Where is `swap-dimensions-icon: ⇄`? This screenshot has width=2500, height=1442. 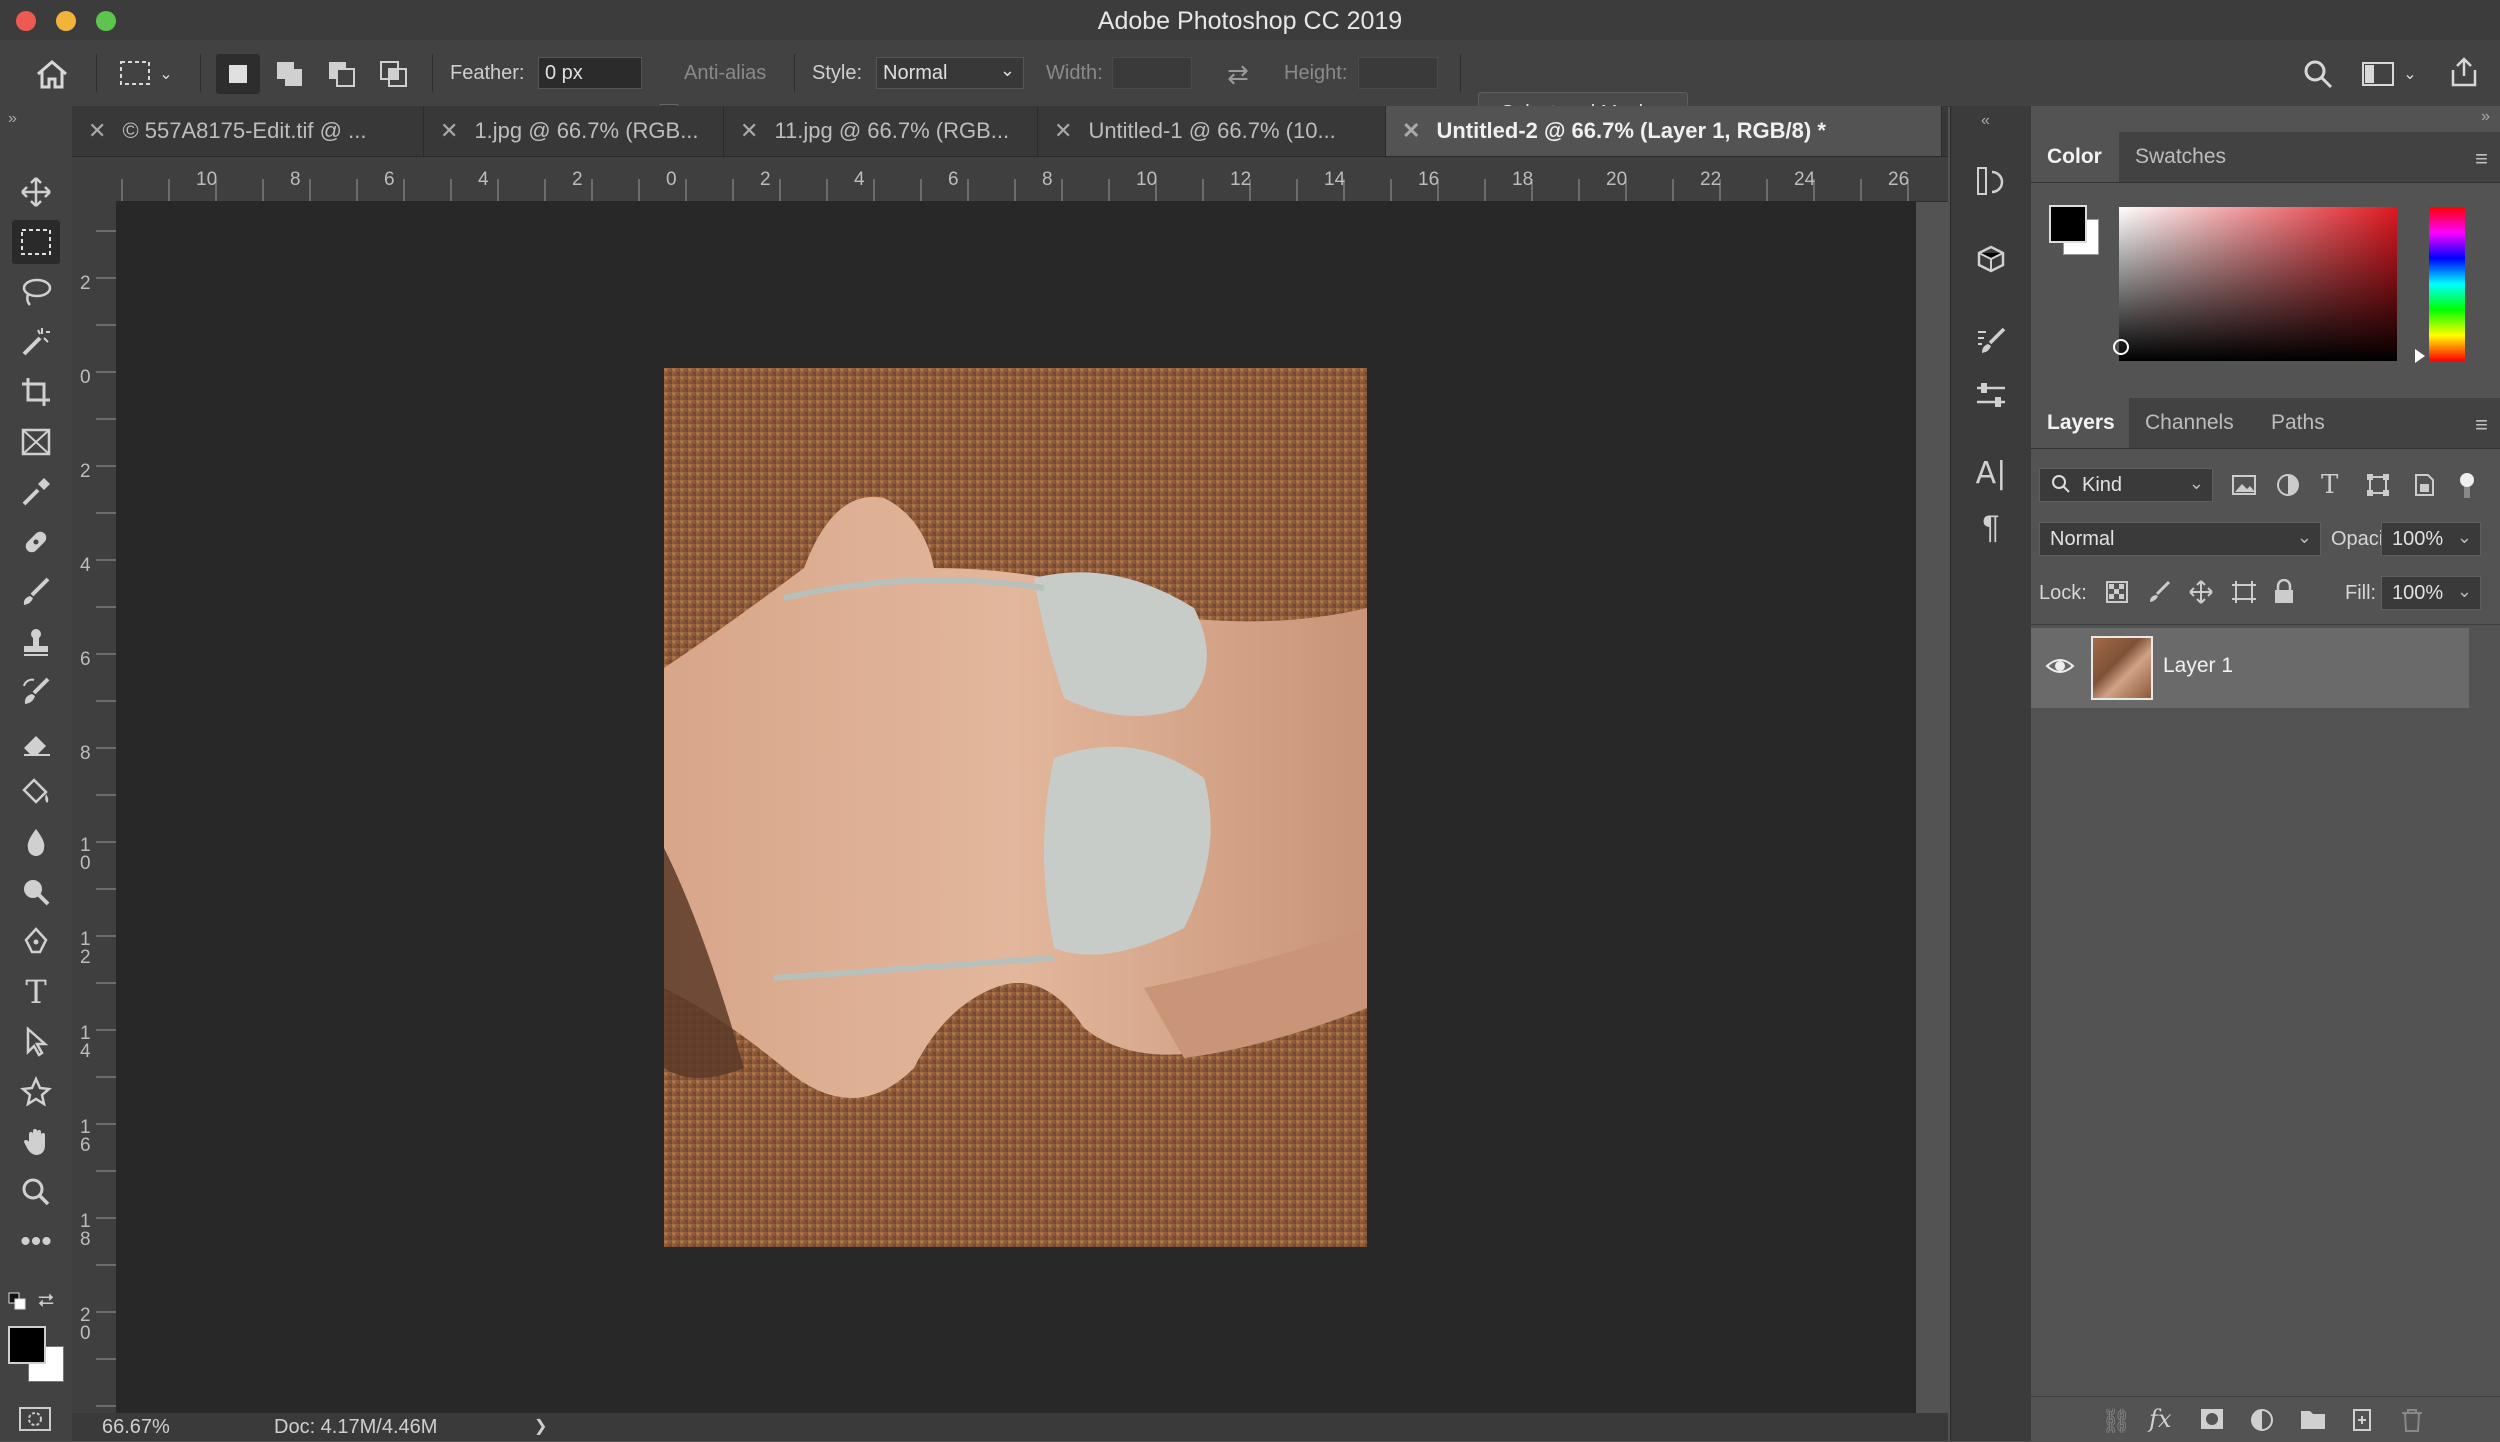
swap-dimensions-icon: ⇄ is located at coordinates (1238, 74).